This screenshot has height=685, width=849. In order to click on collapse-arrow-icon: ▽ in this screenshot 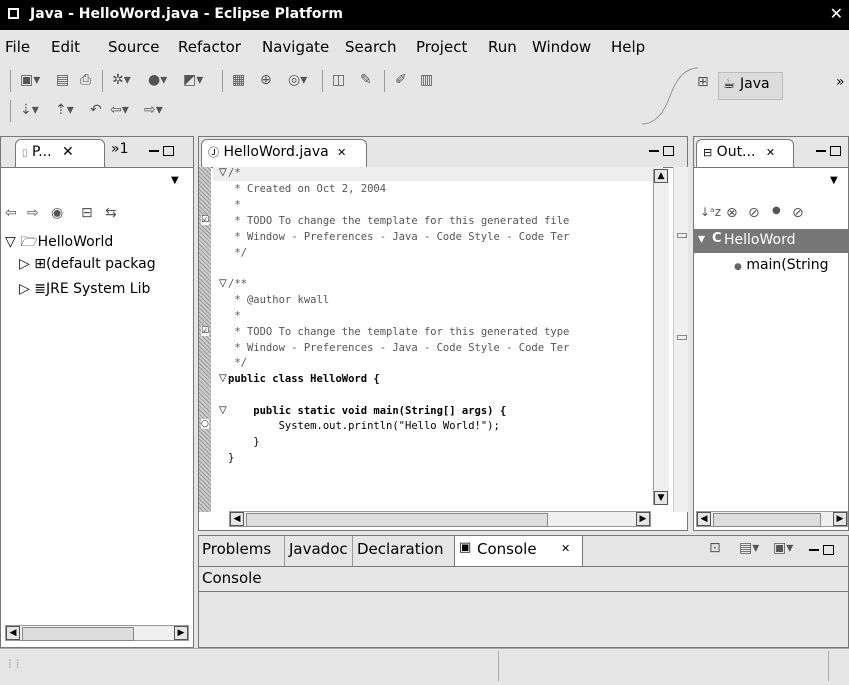, I will do `click(10, 242)`.